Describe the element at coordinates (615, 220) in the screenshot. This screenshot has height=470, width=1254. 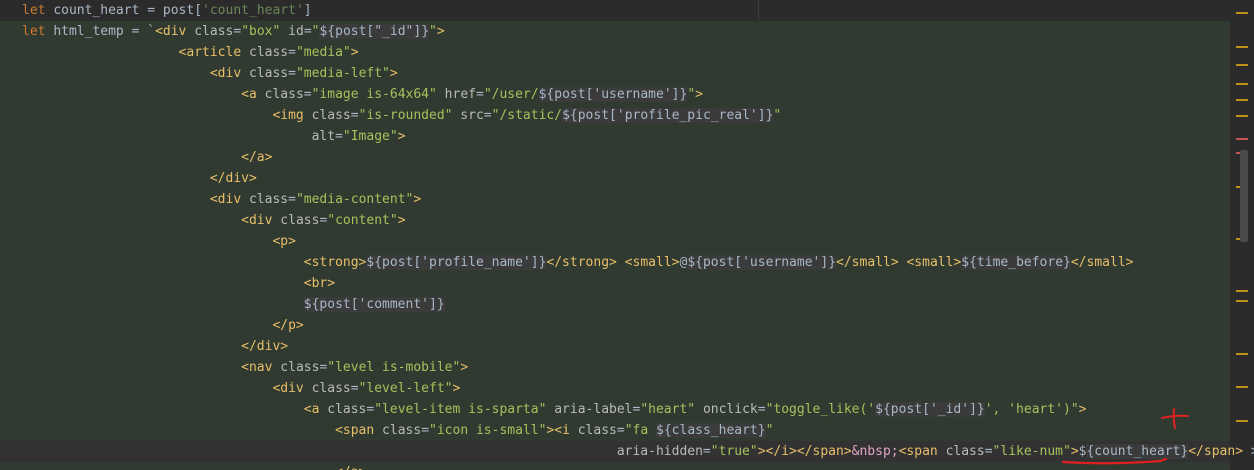
I see `code-line: <div class="content">` at that location.